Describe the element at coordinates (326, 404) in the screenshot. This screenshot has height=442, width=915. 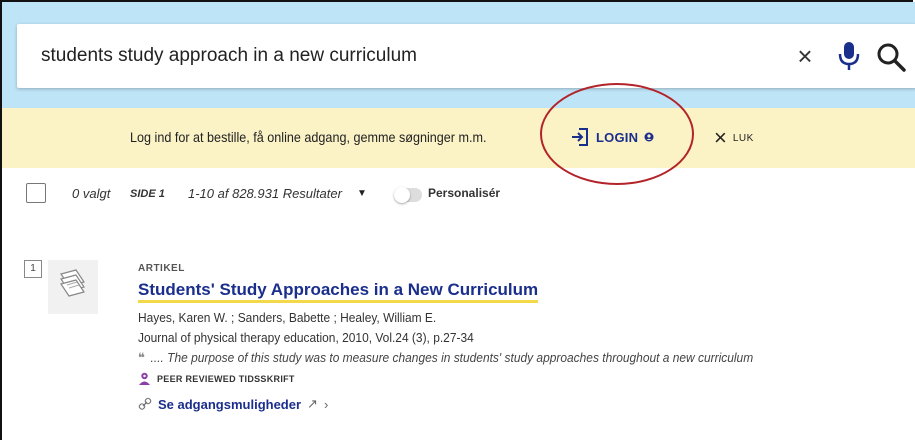
I see `chevron-right-icon: ›` at that location.